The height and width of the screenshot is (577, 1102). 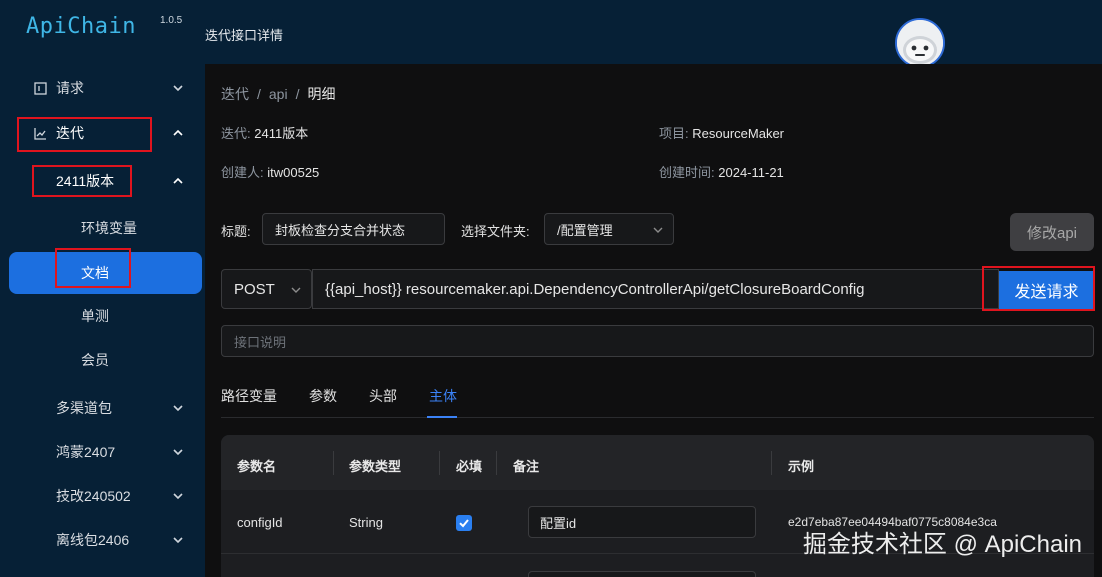 What do you see at coordinates (293, 172) in the screenshot?
I see `meta-value: itw00525` at bounding box center [293, 172].